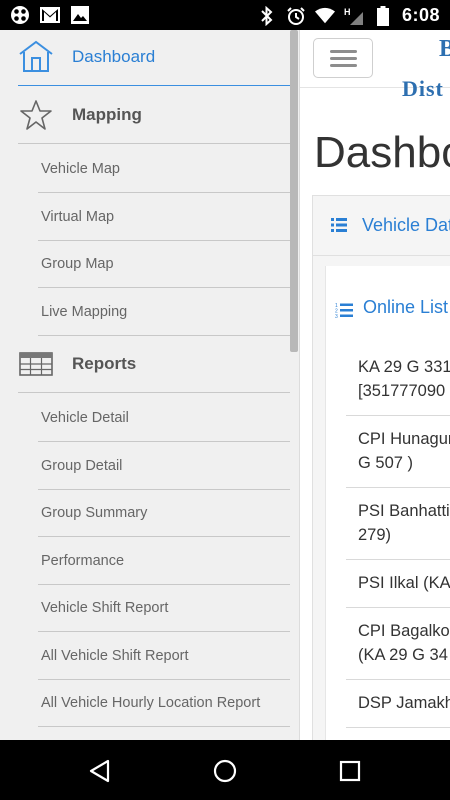 The width and height of the screenshot is (450, 800). I want to click on table-icon, so click(36, 364).